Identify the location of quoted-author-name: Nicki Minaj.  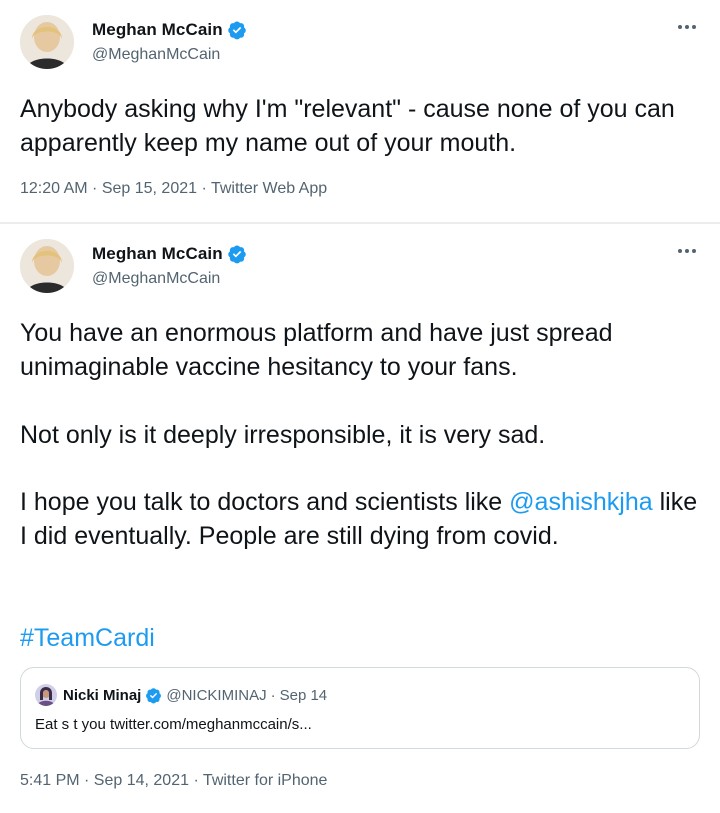
(102, 695).